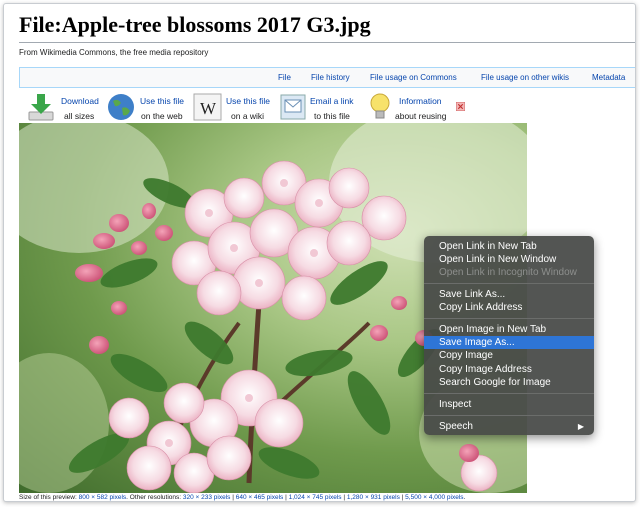  Describe the element at coordinates (207, 497) in the screenshot. I see `resolution-link-320: 320 × 233 pixels` at that location.